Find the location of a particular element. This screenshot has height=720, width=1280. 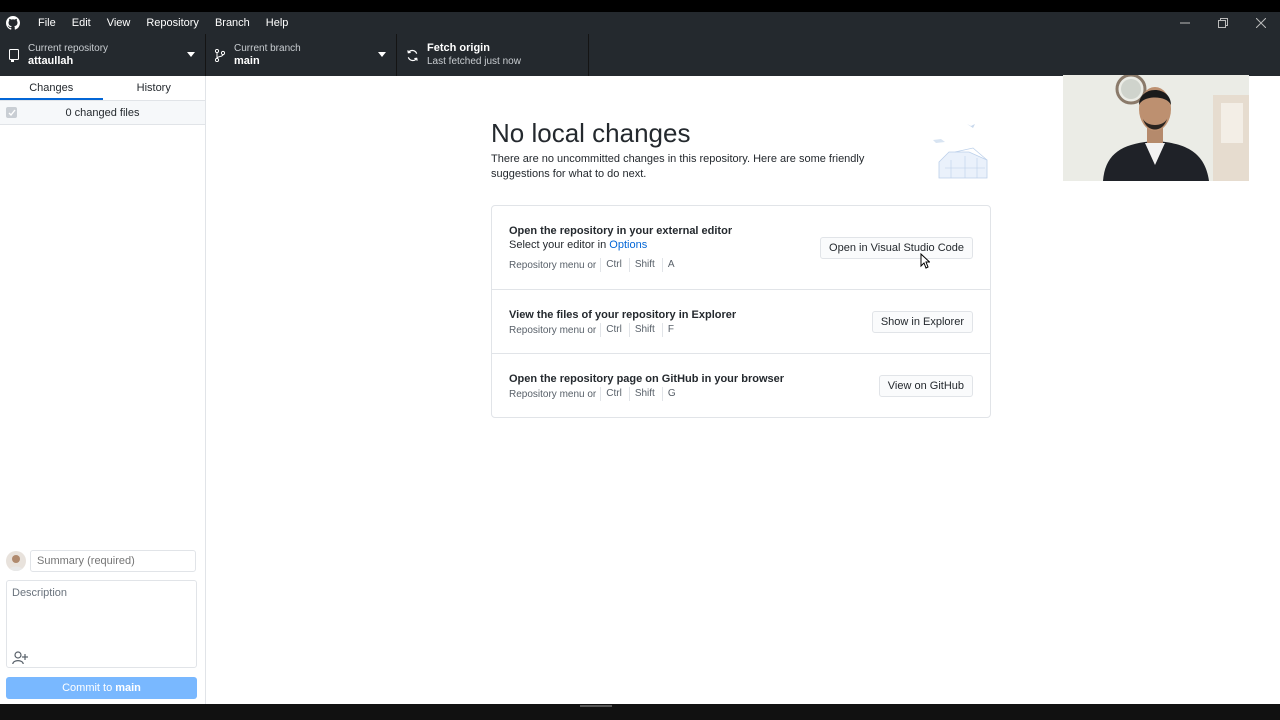

sidebar-tabs: Changes History is located at coordinates (102, 88).